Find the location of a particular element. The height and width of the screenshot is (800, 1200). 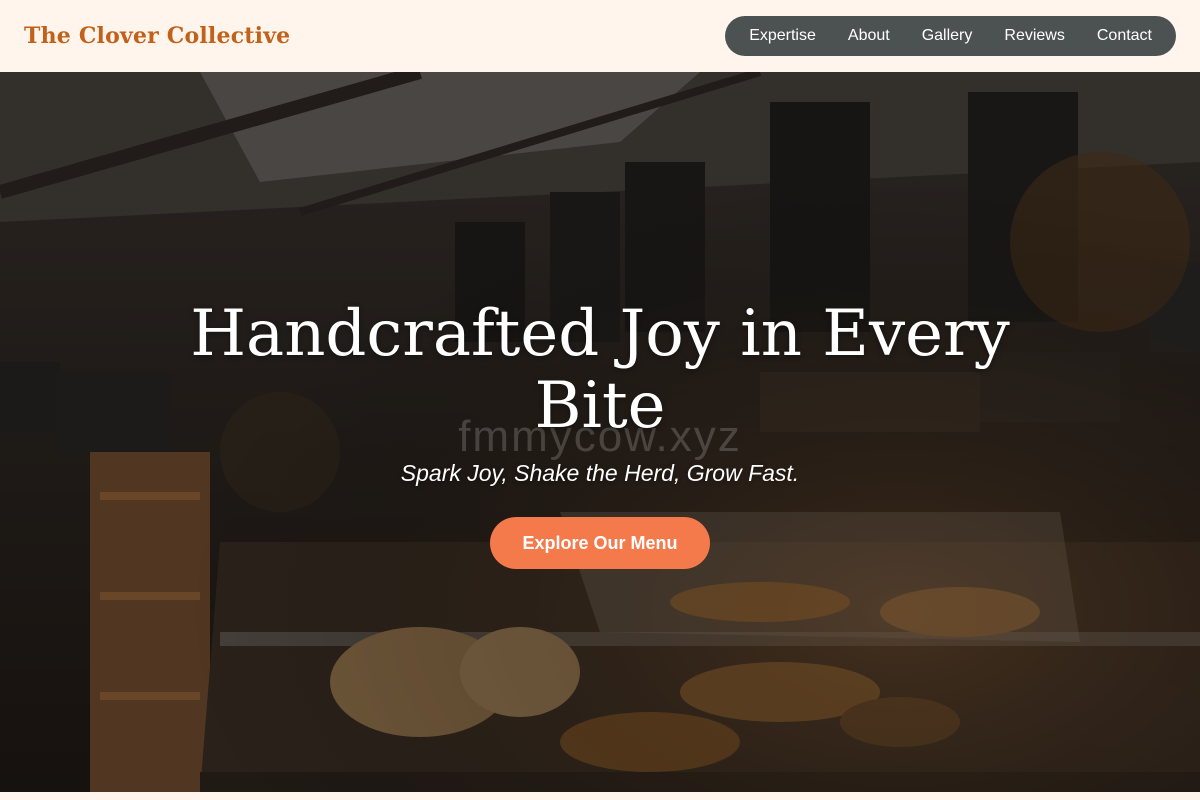

nav-item-contact: Contact is located at coordinates (1124, 36).